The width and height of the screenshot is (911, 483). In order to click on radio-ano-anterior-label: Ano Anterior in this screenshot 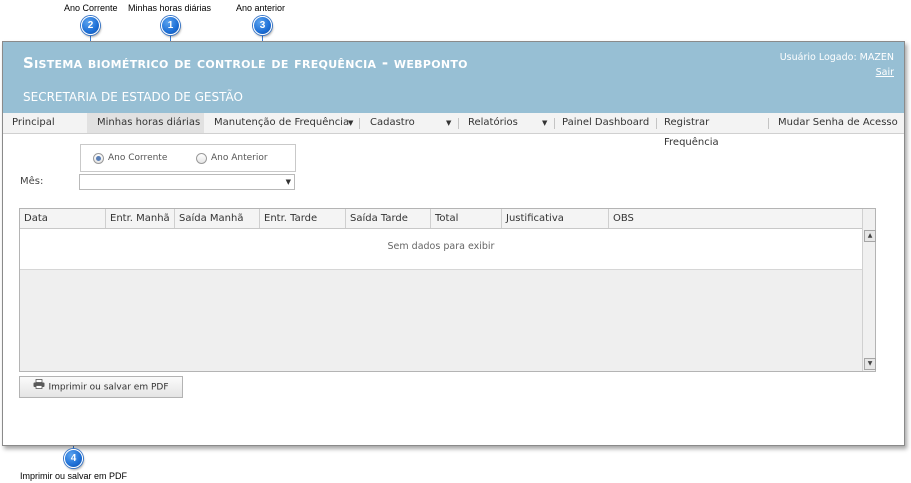, I will do `click(239, 158)`.